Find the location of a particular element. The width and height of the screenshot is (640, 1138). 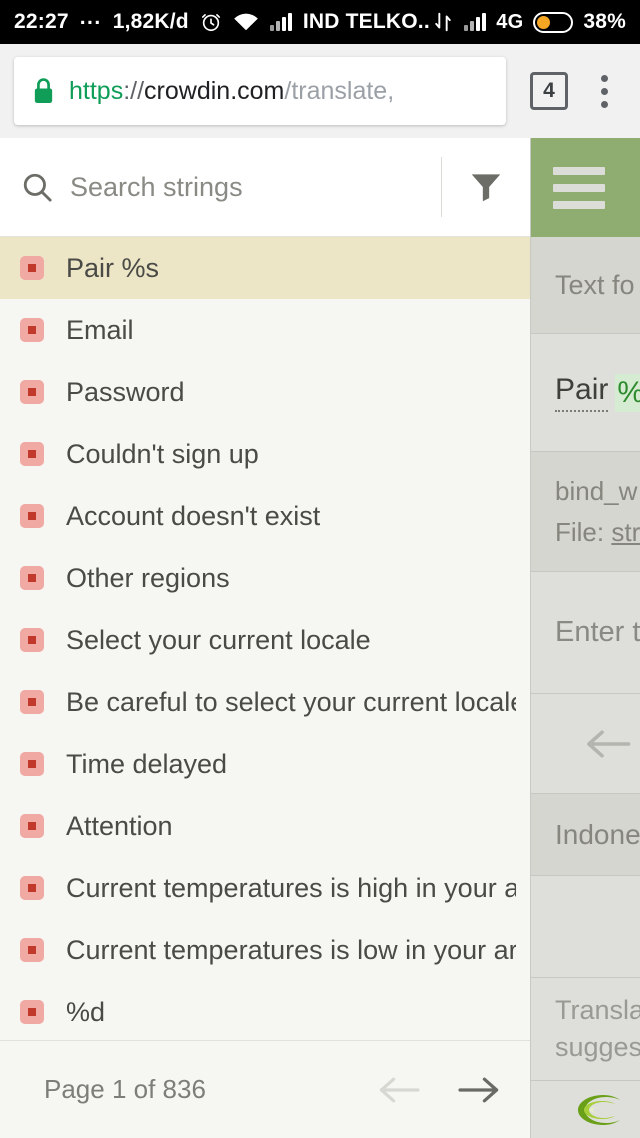

target-language-label: Indone is located at coordinates (585, 835).